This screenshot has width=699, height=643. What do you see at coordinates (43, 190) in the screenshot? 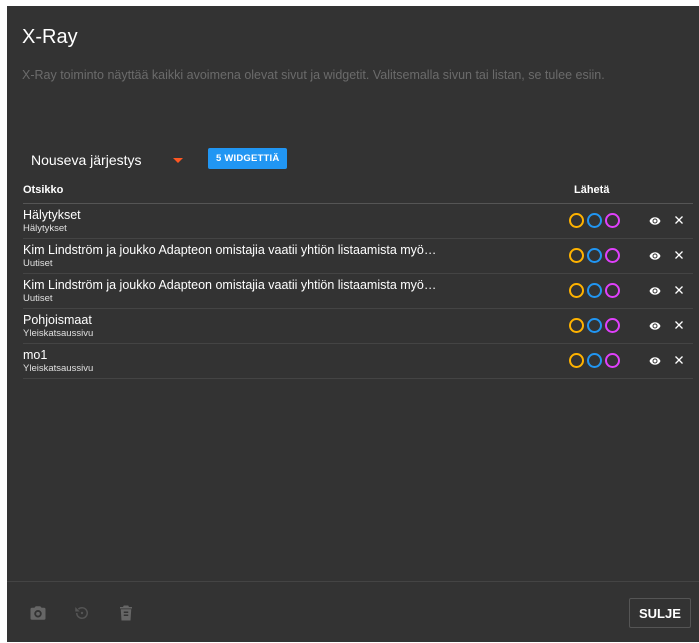
I see `column-header-title: Otsikko` at bounding box center [43, 190].